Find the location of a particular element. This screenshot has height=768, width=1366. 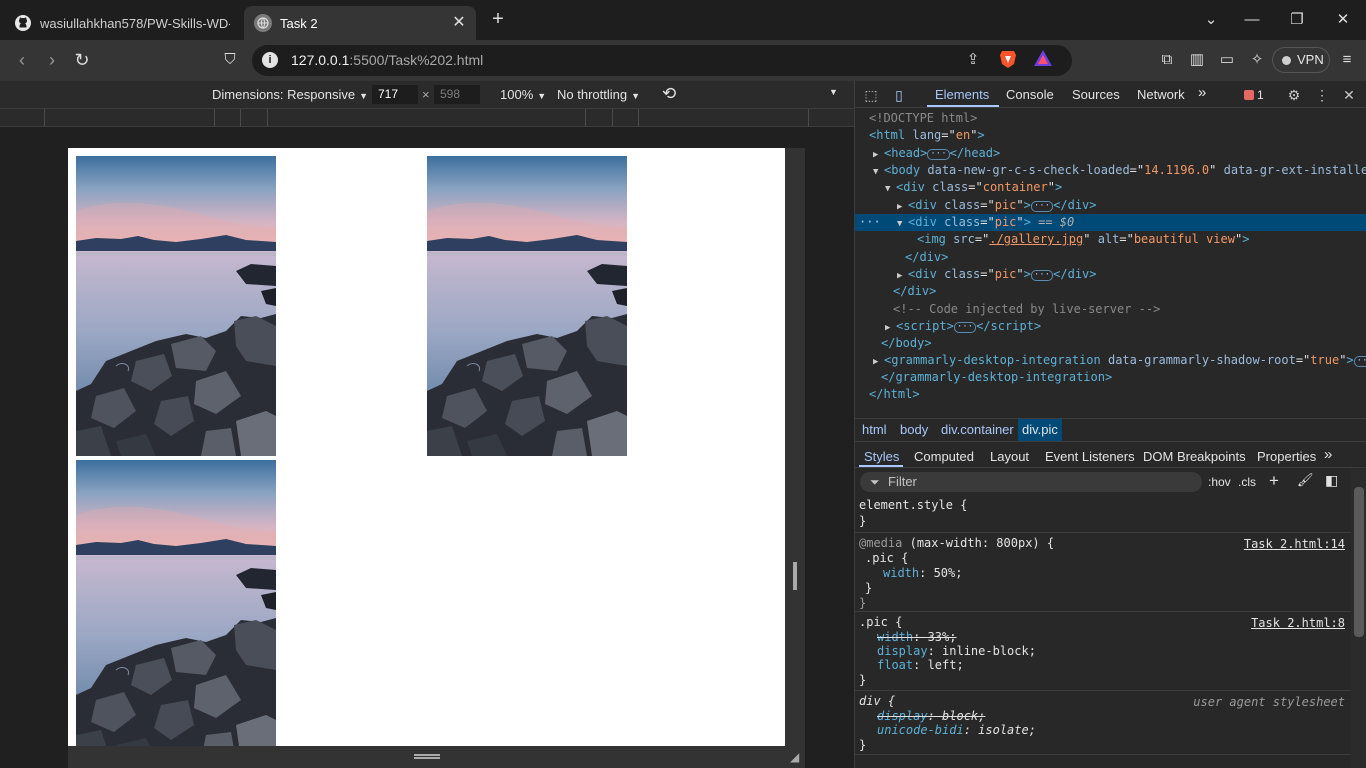

tab-layout: Layout is located at coordinates (1009, 456).